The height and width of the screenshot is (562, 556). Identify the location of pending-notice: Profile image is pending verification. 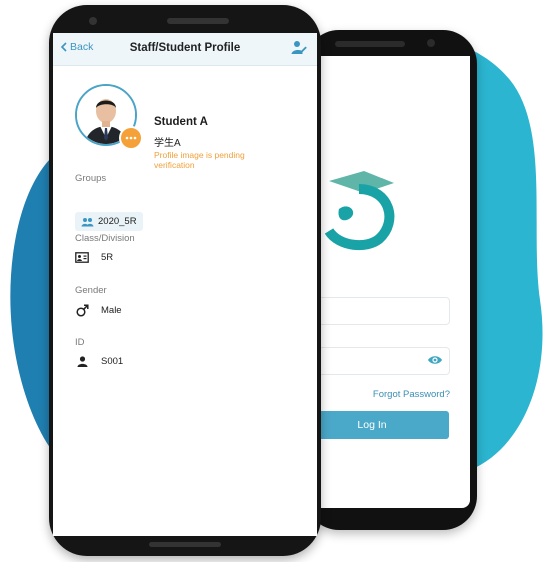
(199, 160).